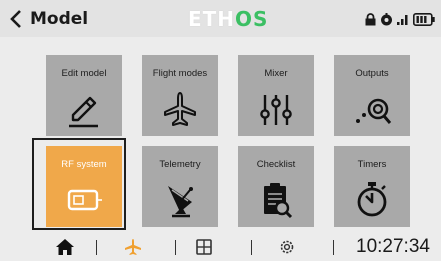  What do you see at coordinates (220, 247) in the screenshot?
I see `bottom-nav-bar: 10:27:34` at bounding box center [220, 247].